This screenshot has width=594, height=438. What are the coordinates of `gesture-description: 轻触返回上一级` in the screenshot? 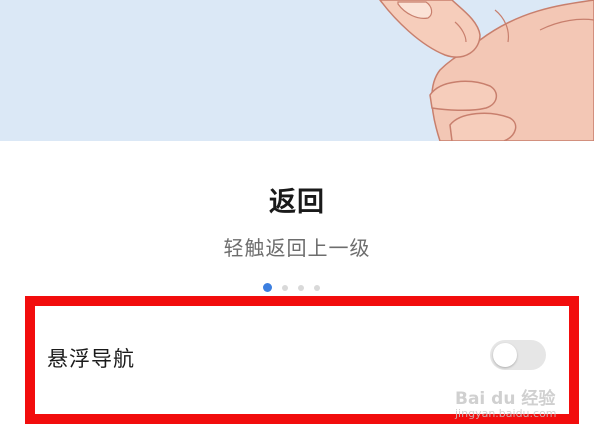 It's located at (297, 248).